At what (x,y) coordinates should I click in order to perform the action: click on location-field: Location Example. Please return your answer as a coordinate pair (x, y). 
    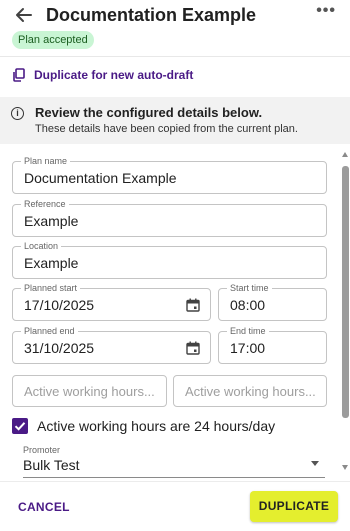
    Looking at the image, I should click on (169, 260).